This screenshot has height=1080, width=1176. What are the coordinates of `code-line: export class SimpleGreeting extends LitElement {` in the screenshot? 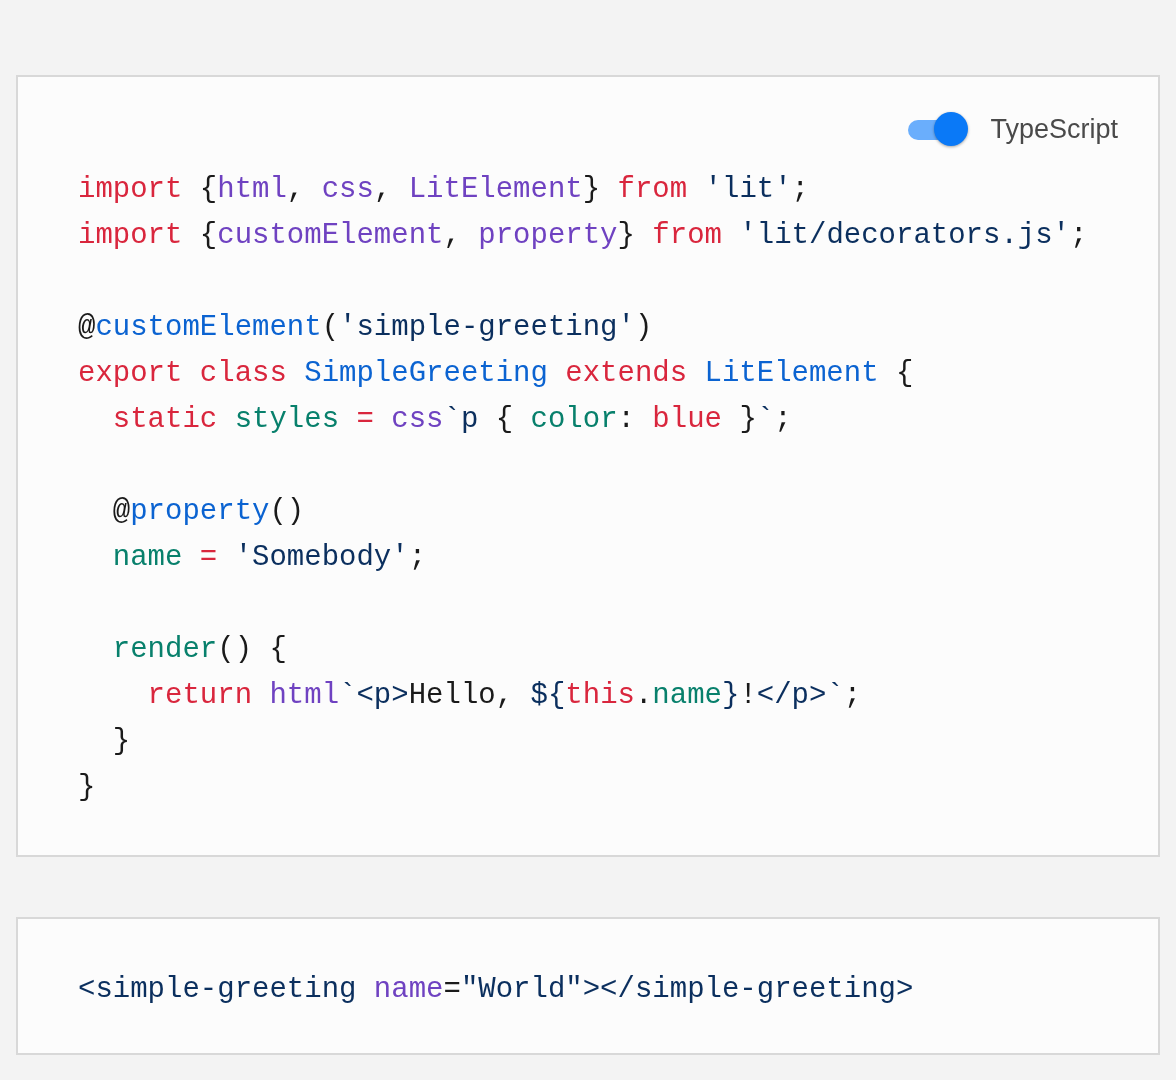 It's located at (496, 374).